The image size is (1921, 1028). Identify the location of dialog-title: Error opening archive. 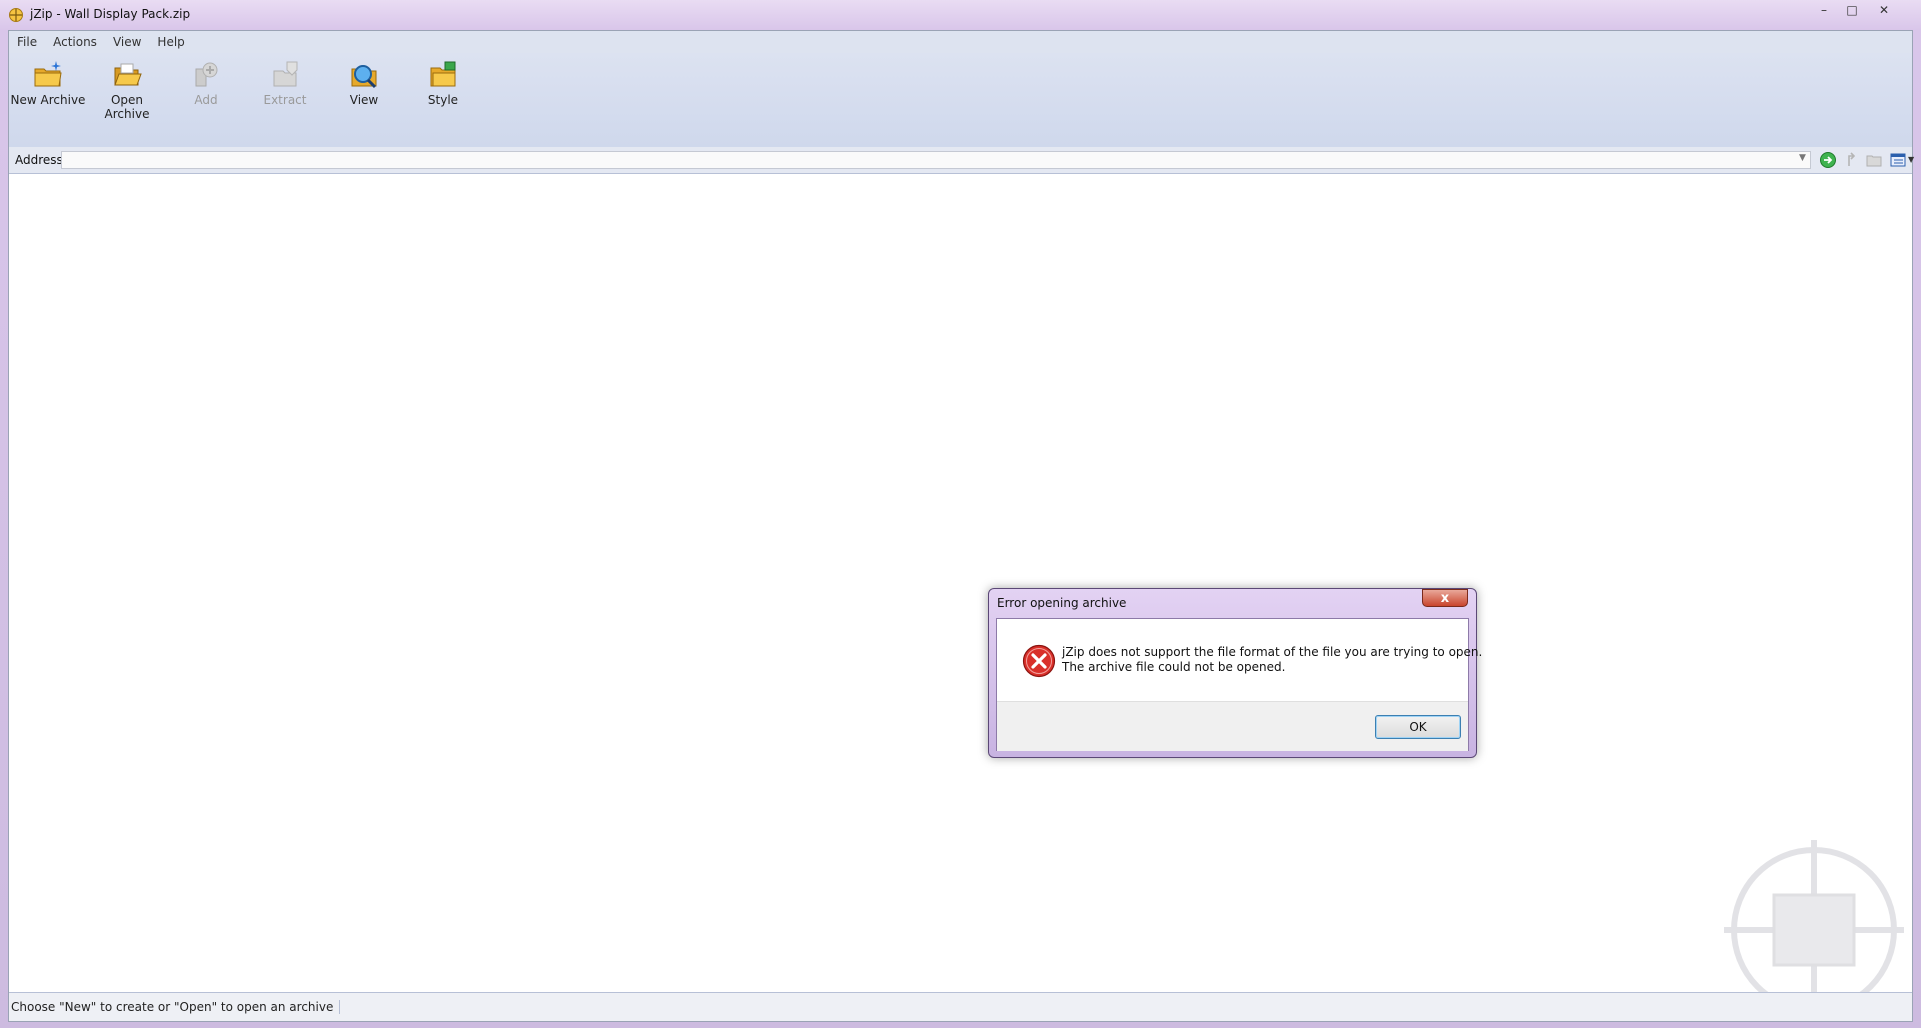
(1062, 603).